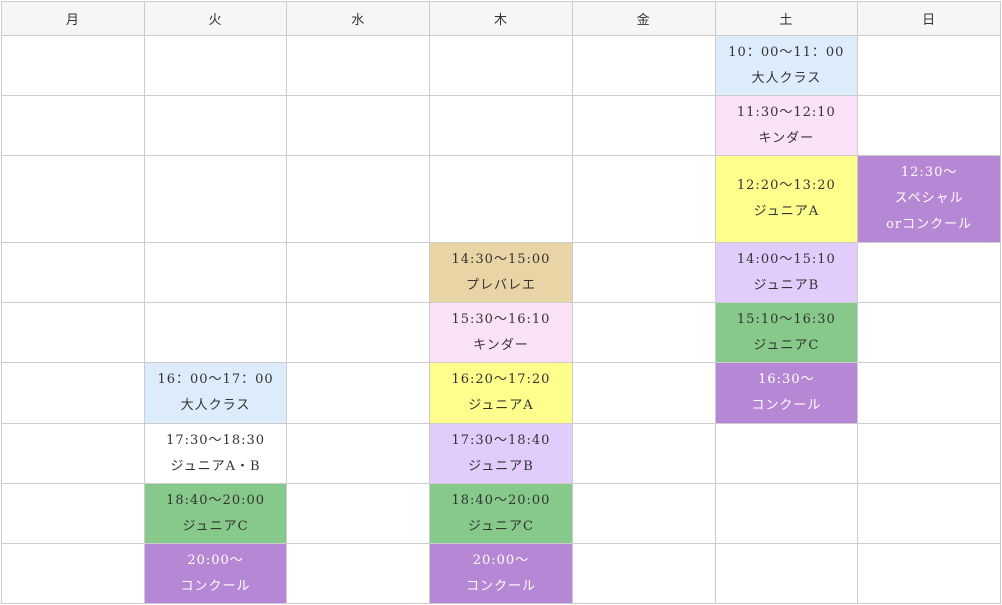 The height and width of the screenshot is (605, 1002). I want to click on schedule-row: 15:30～16:10 キンダー 15:10～16:30 ジュニアC, so click(501, 332).